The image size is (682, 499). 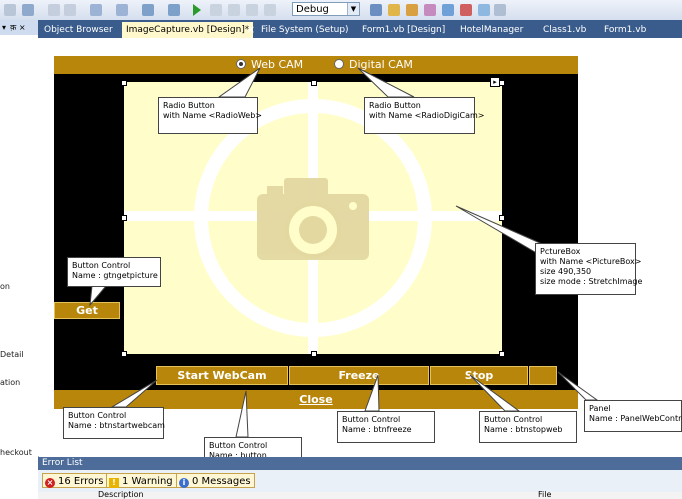 What do you see at coordinates (339, 64) in the screenshot?
I see `radio-unselected-icon` at bounding box center [339, 64].